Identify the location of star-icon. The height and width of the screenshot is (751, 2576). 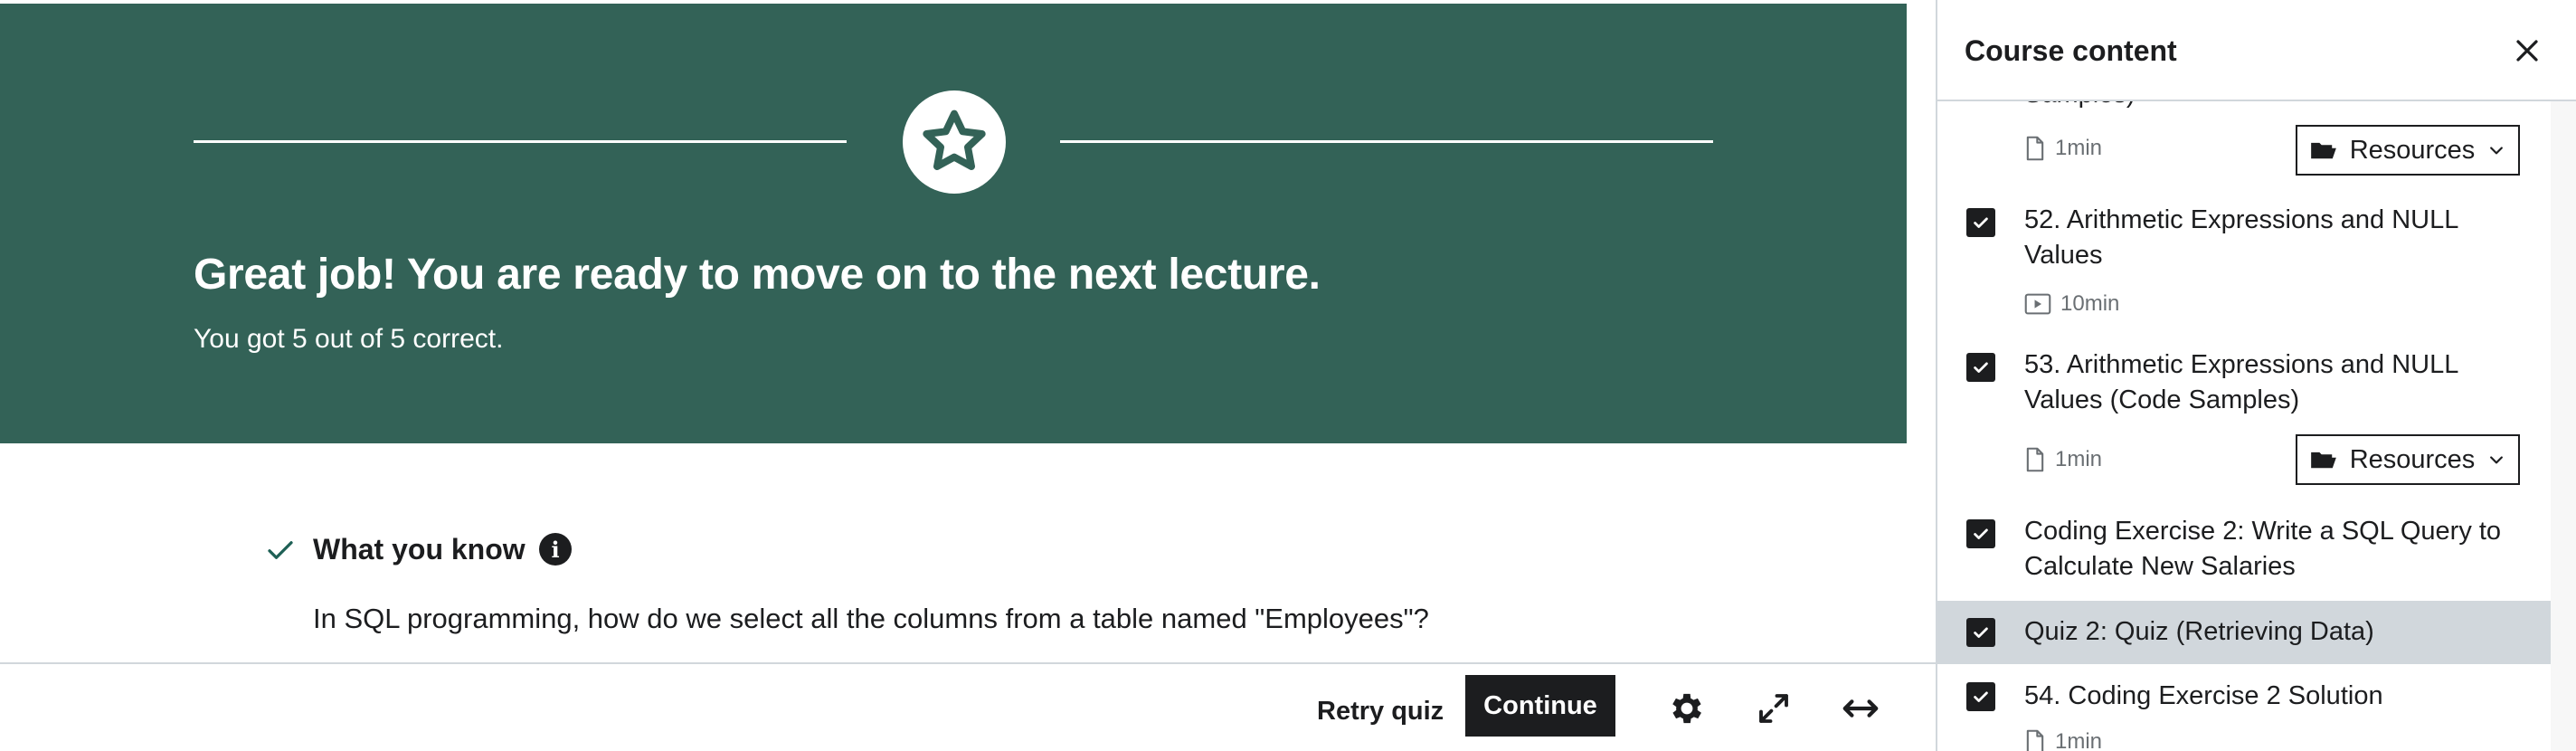
(955, 139).